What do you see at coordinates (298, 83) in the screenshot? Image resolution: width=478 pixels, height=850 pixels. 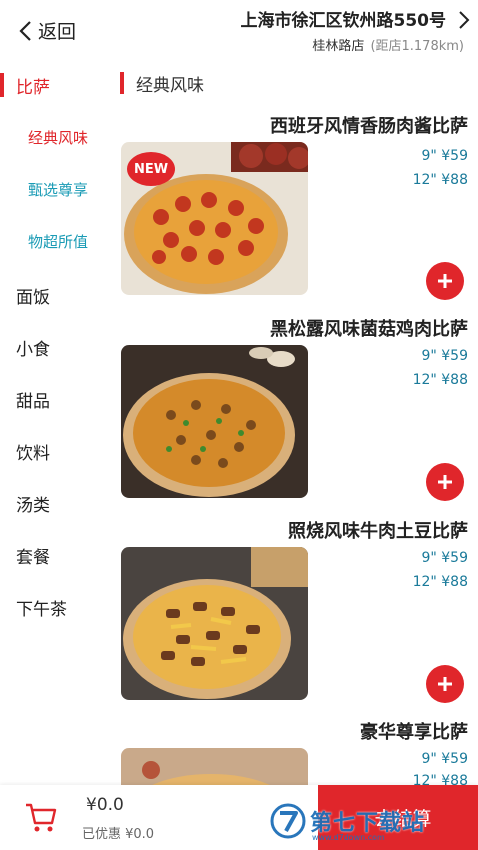 I see `section-header: 经典风味` at bounding box center [298, 83].